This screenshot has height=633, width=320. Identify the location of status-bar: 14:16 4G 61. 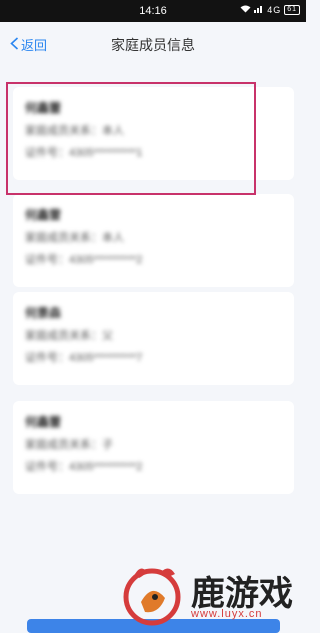
(153, 11).